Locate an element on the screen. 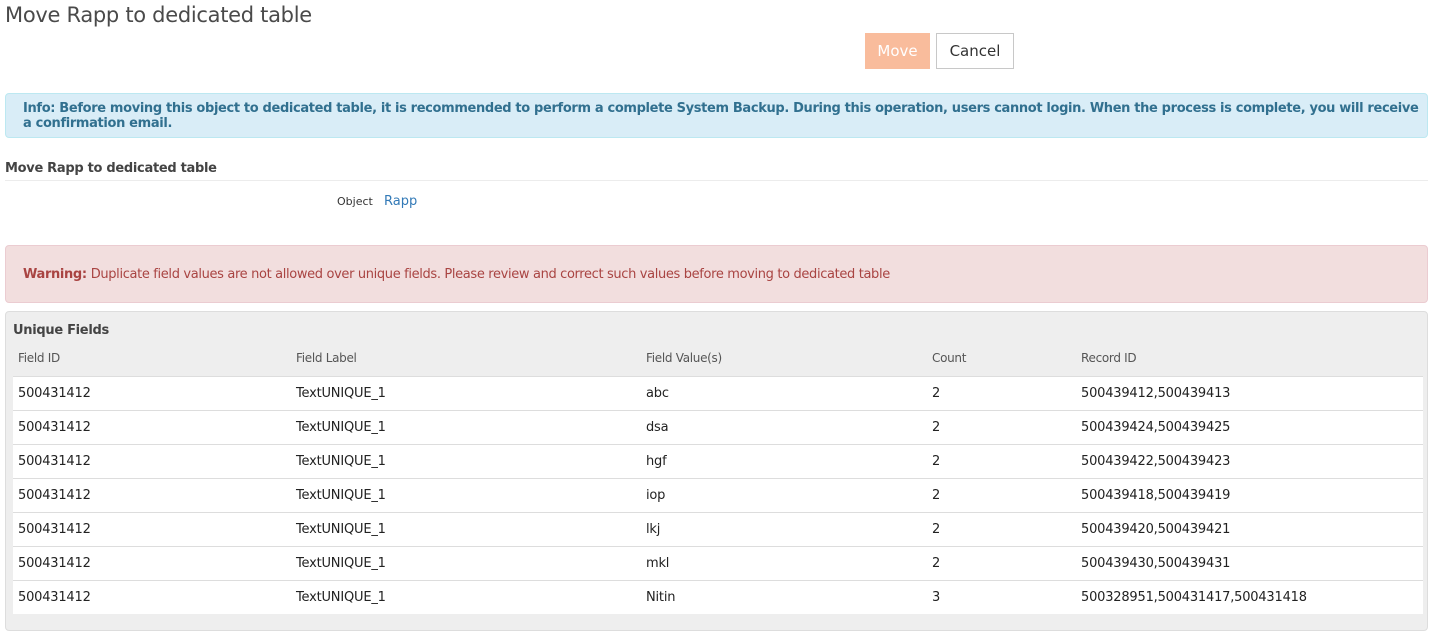 This screenshot has height=631, width=1429. cell-record-id: 500439430,500439431 is located at coordinates (1156, 563).